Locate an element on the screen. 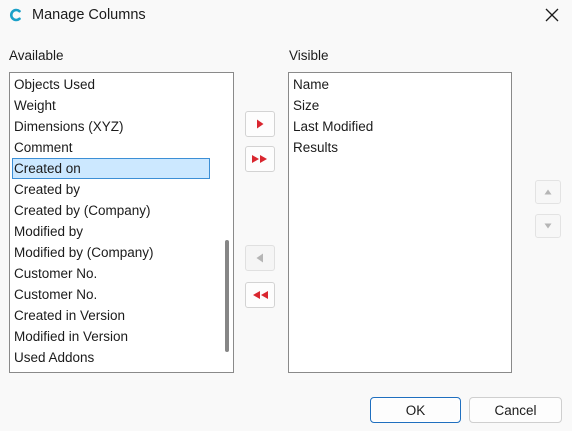  list-item: Created by (Company) is located at coordinates (111, 210).